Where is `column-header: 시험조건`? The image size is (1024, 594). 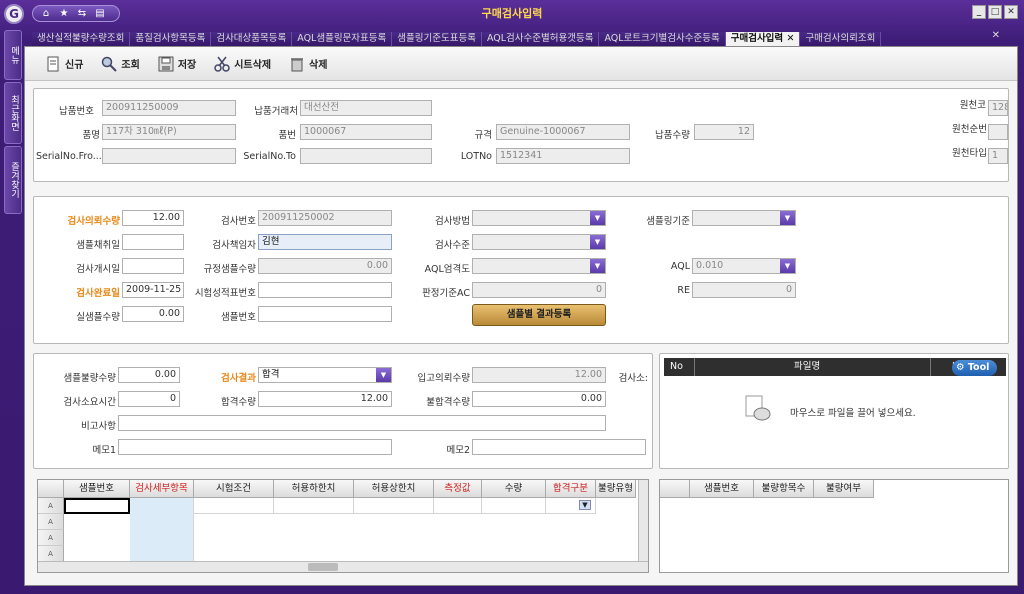
column-header: 시험조건 is located at coordinates (234, 489).